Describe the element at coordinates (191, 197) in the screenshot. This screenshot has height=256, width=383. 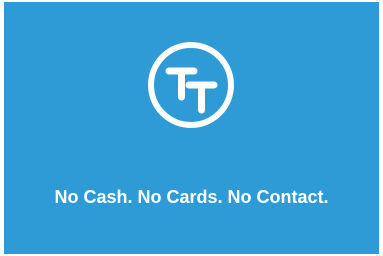
I see `tagline: No Cash. No Cards. No Contact.` at that location.